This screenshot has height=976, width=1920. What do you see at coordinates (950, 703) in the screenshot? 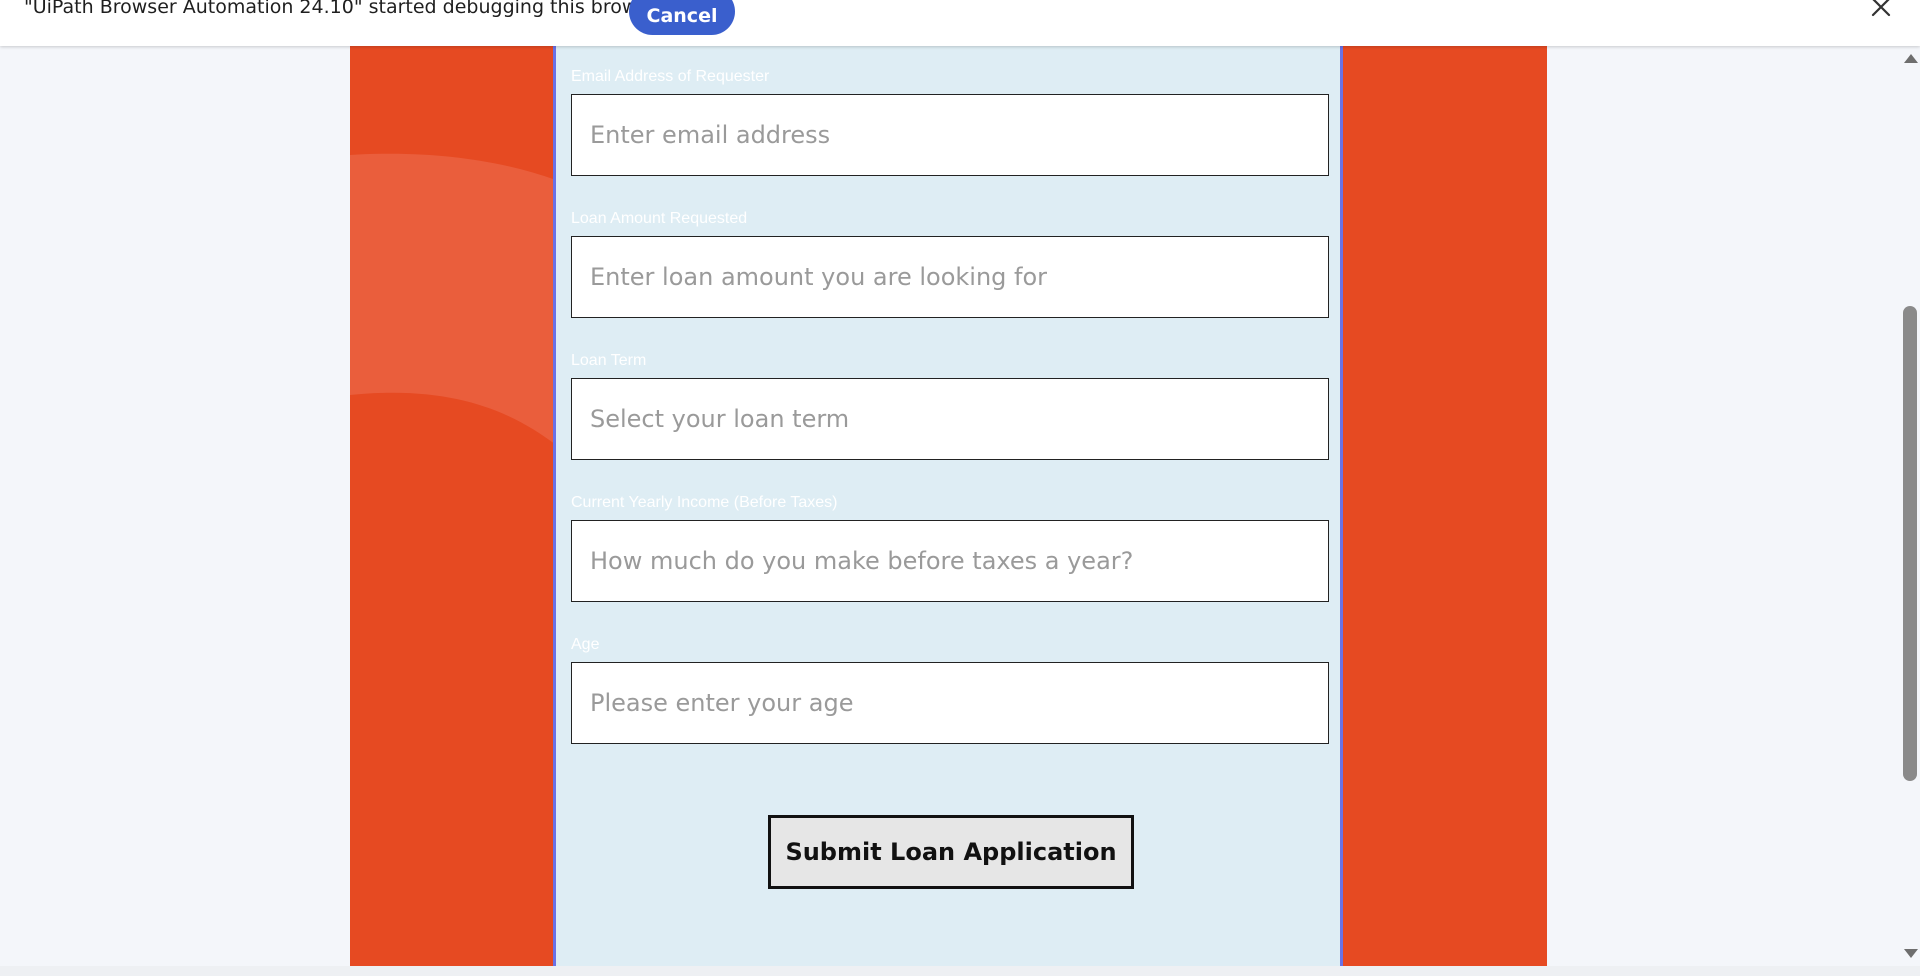
I see `age-field` at bounding box center [950, 703].